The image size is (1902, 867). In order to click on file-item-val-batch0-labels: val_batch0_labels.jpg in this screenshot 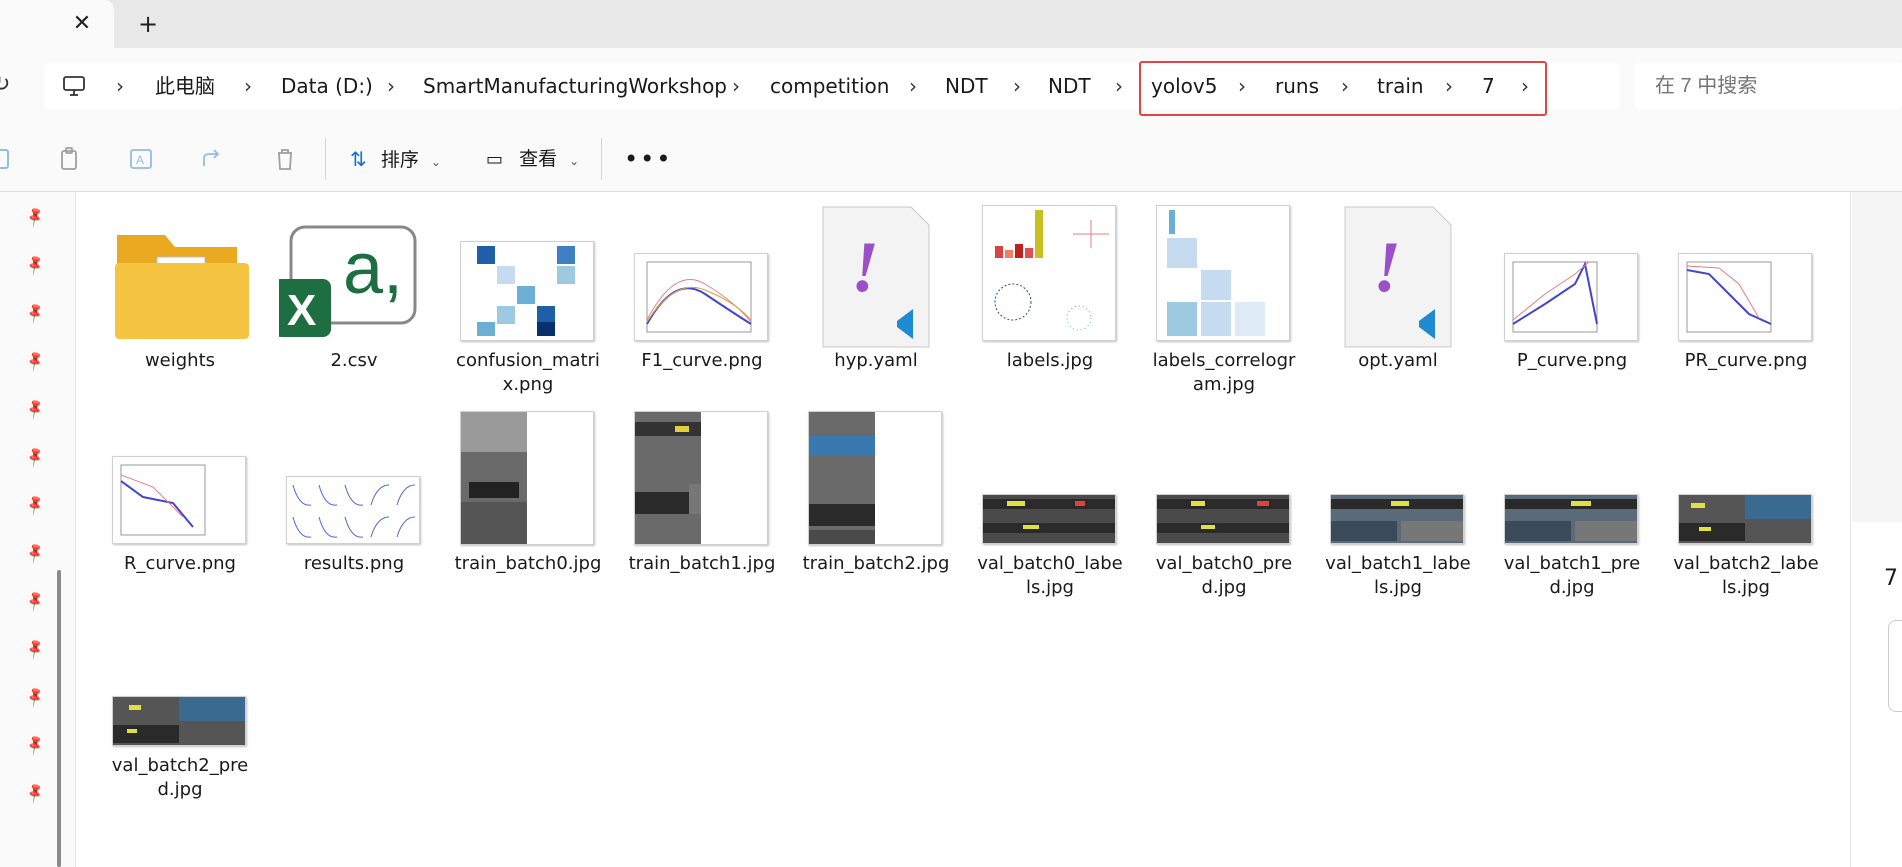, I will do `click(1050, 505)`.